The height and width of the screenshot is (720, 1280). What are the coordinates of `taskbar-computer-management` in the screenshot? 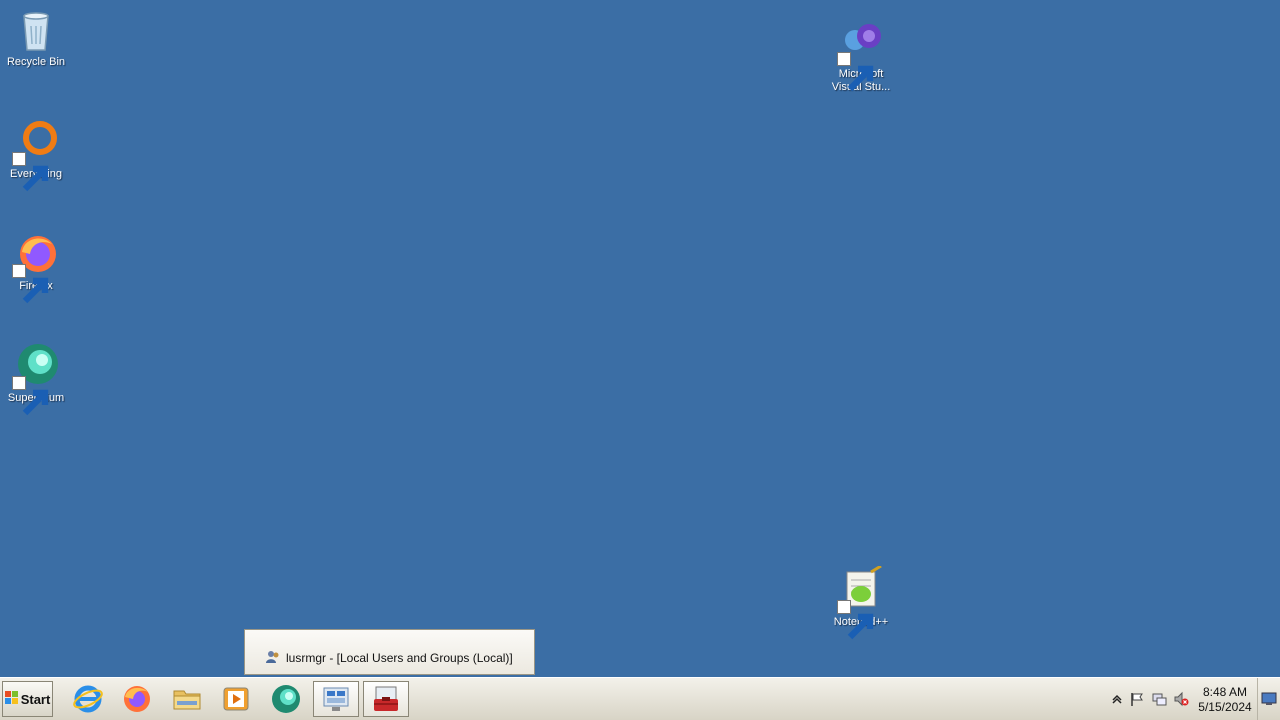 It's located at (386, 699).